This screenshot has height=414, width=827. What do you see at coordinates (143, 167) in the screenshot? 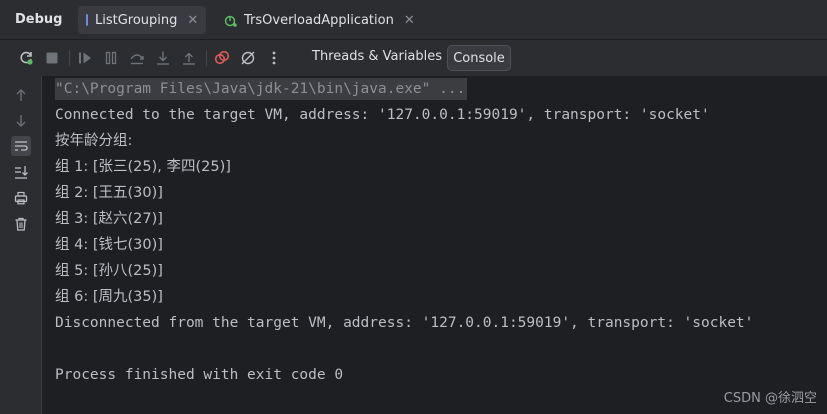
I see `console-line: 组 1: [张三(25), 李四(25)]` at bounding box center [143, 167].